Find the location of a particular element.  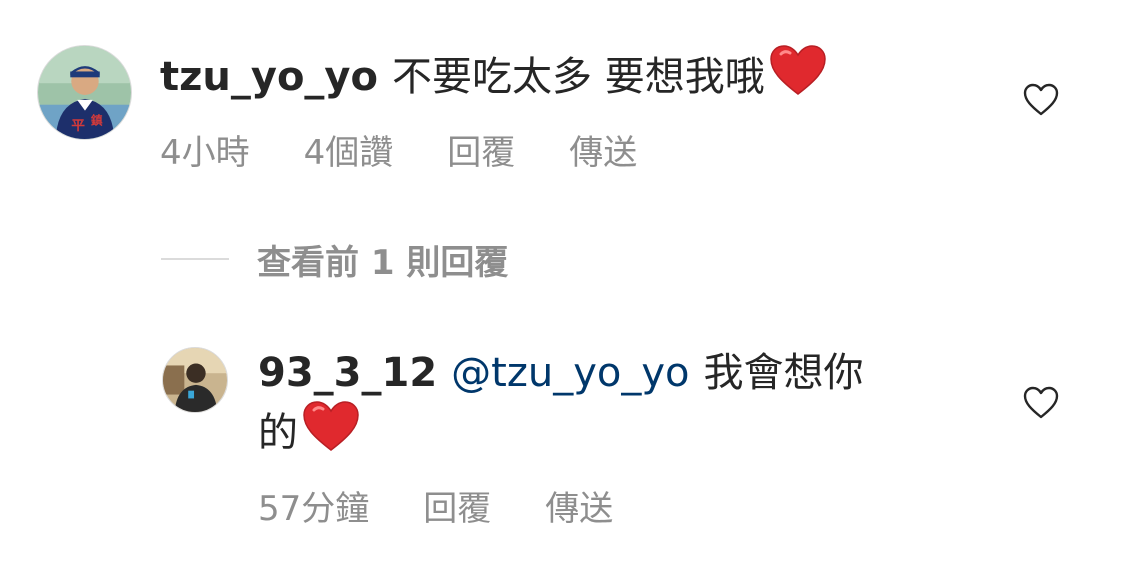

comment-reply-button: 回覆 is located at coordinates (481, 149).